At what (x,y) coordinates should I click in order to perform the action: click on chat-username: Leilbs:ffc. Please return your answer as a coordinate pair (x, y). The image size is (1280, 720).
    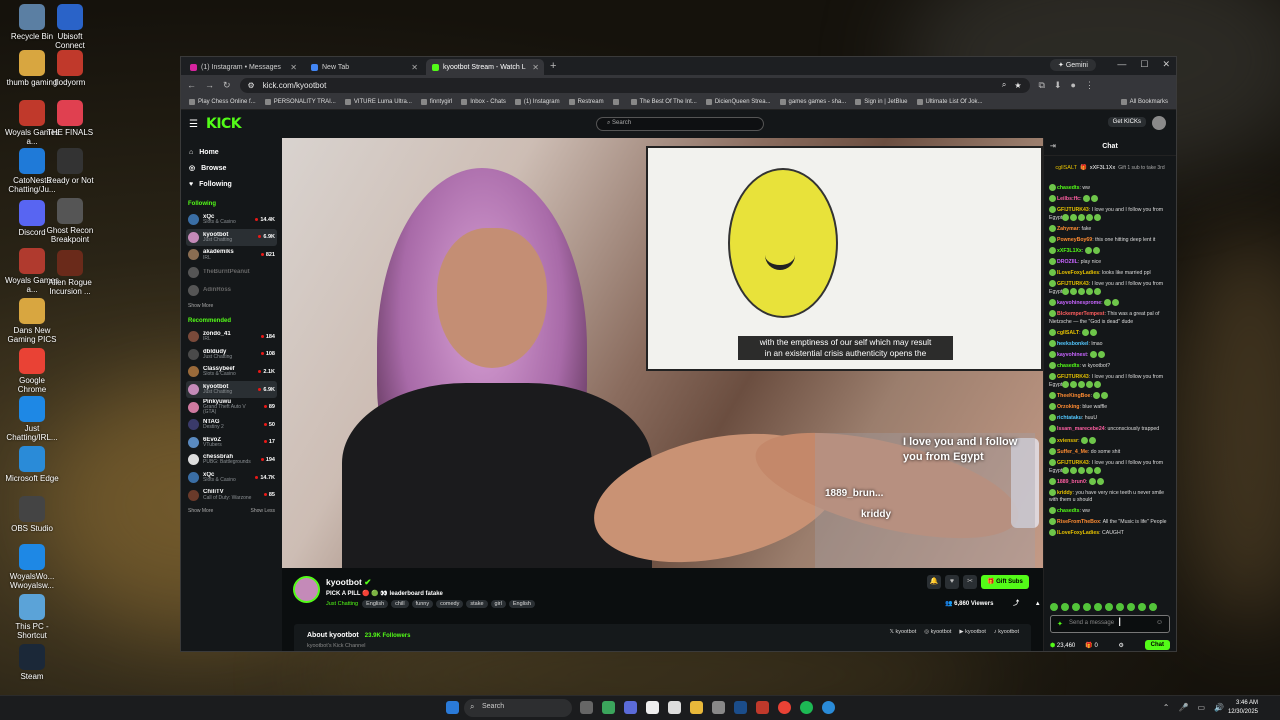
    Looking at the image, I should click on (1068, 198).